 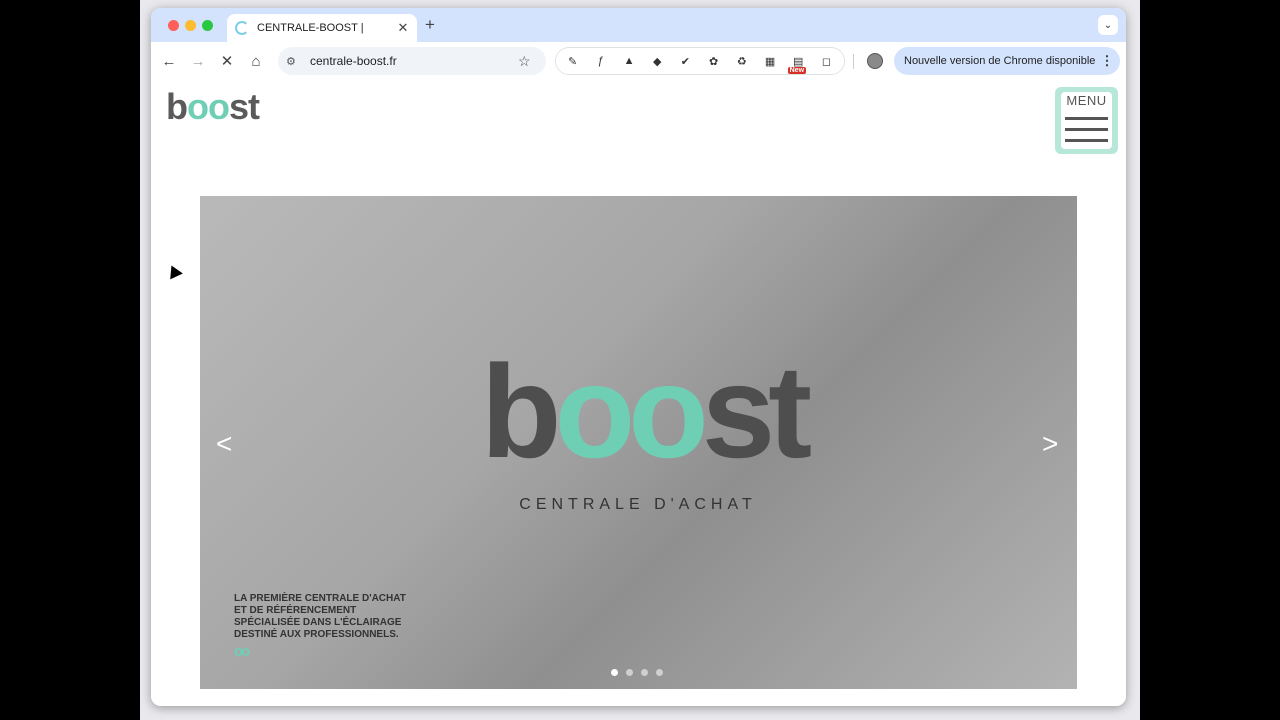 What do you see at coordinates (1050, 444) in the screenshot?
I see `carousel-next-chevron-icon: >` at bounding box center [1050, 444].